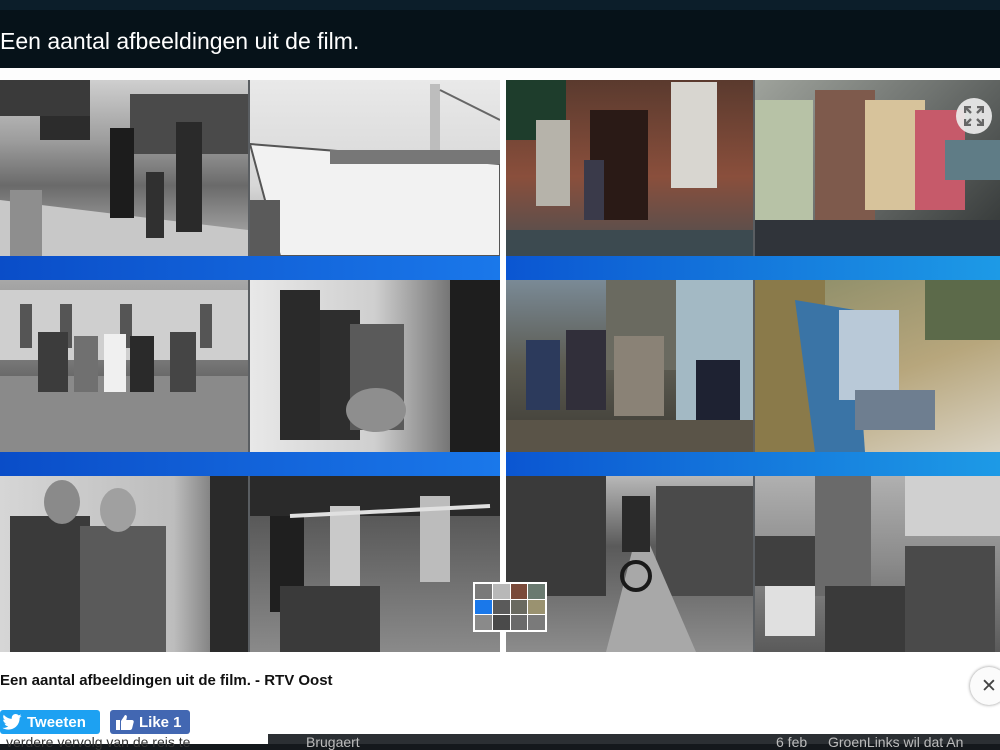  I want to click on facebook-like-label: Like 1, so click(160, 722).